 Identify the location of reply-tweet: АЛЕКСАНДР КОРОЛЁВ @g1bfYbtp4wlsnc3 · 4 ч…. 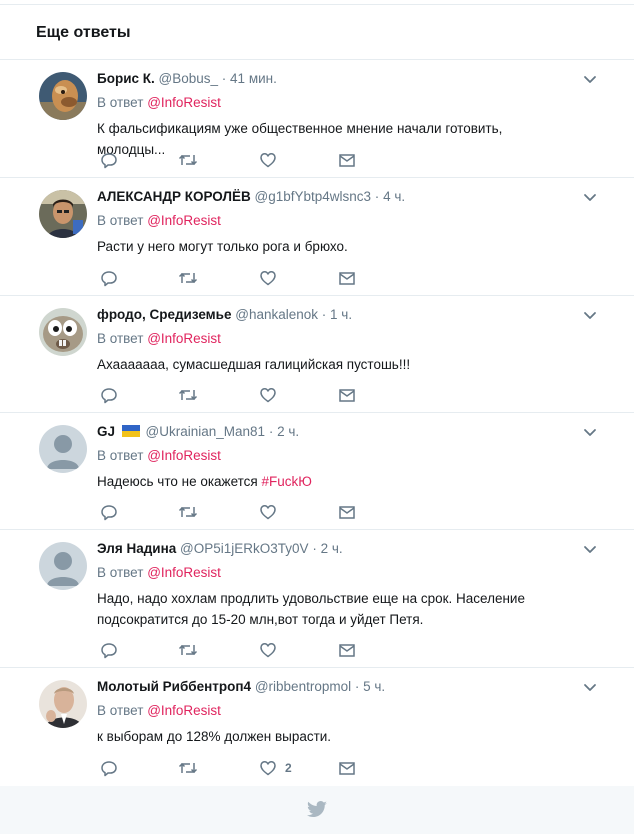
(317, 237).